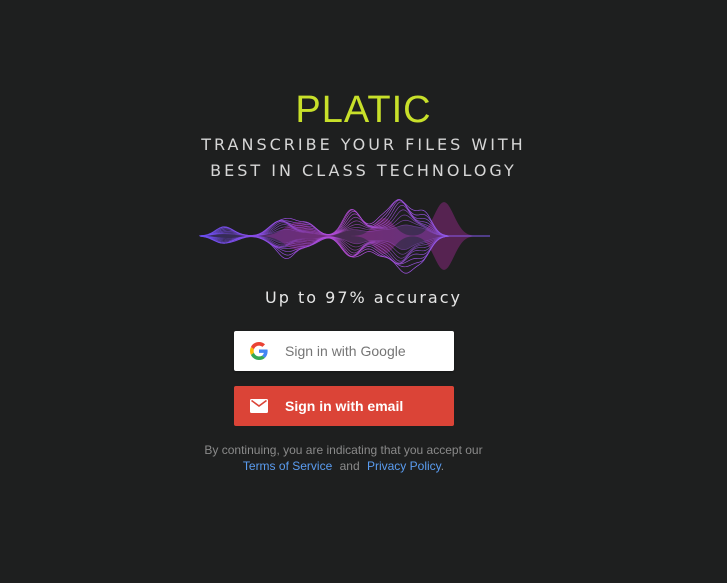 This screenshot has height=583, width=727. Describe the element at coordinates (259, 351) in the screenshot. I see `google-logo-icon` at that location.